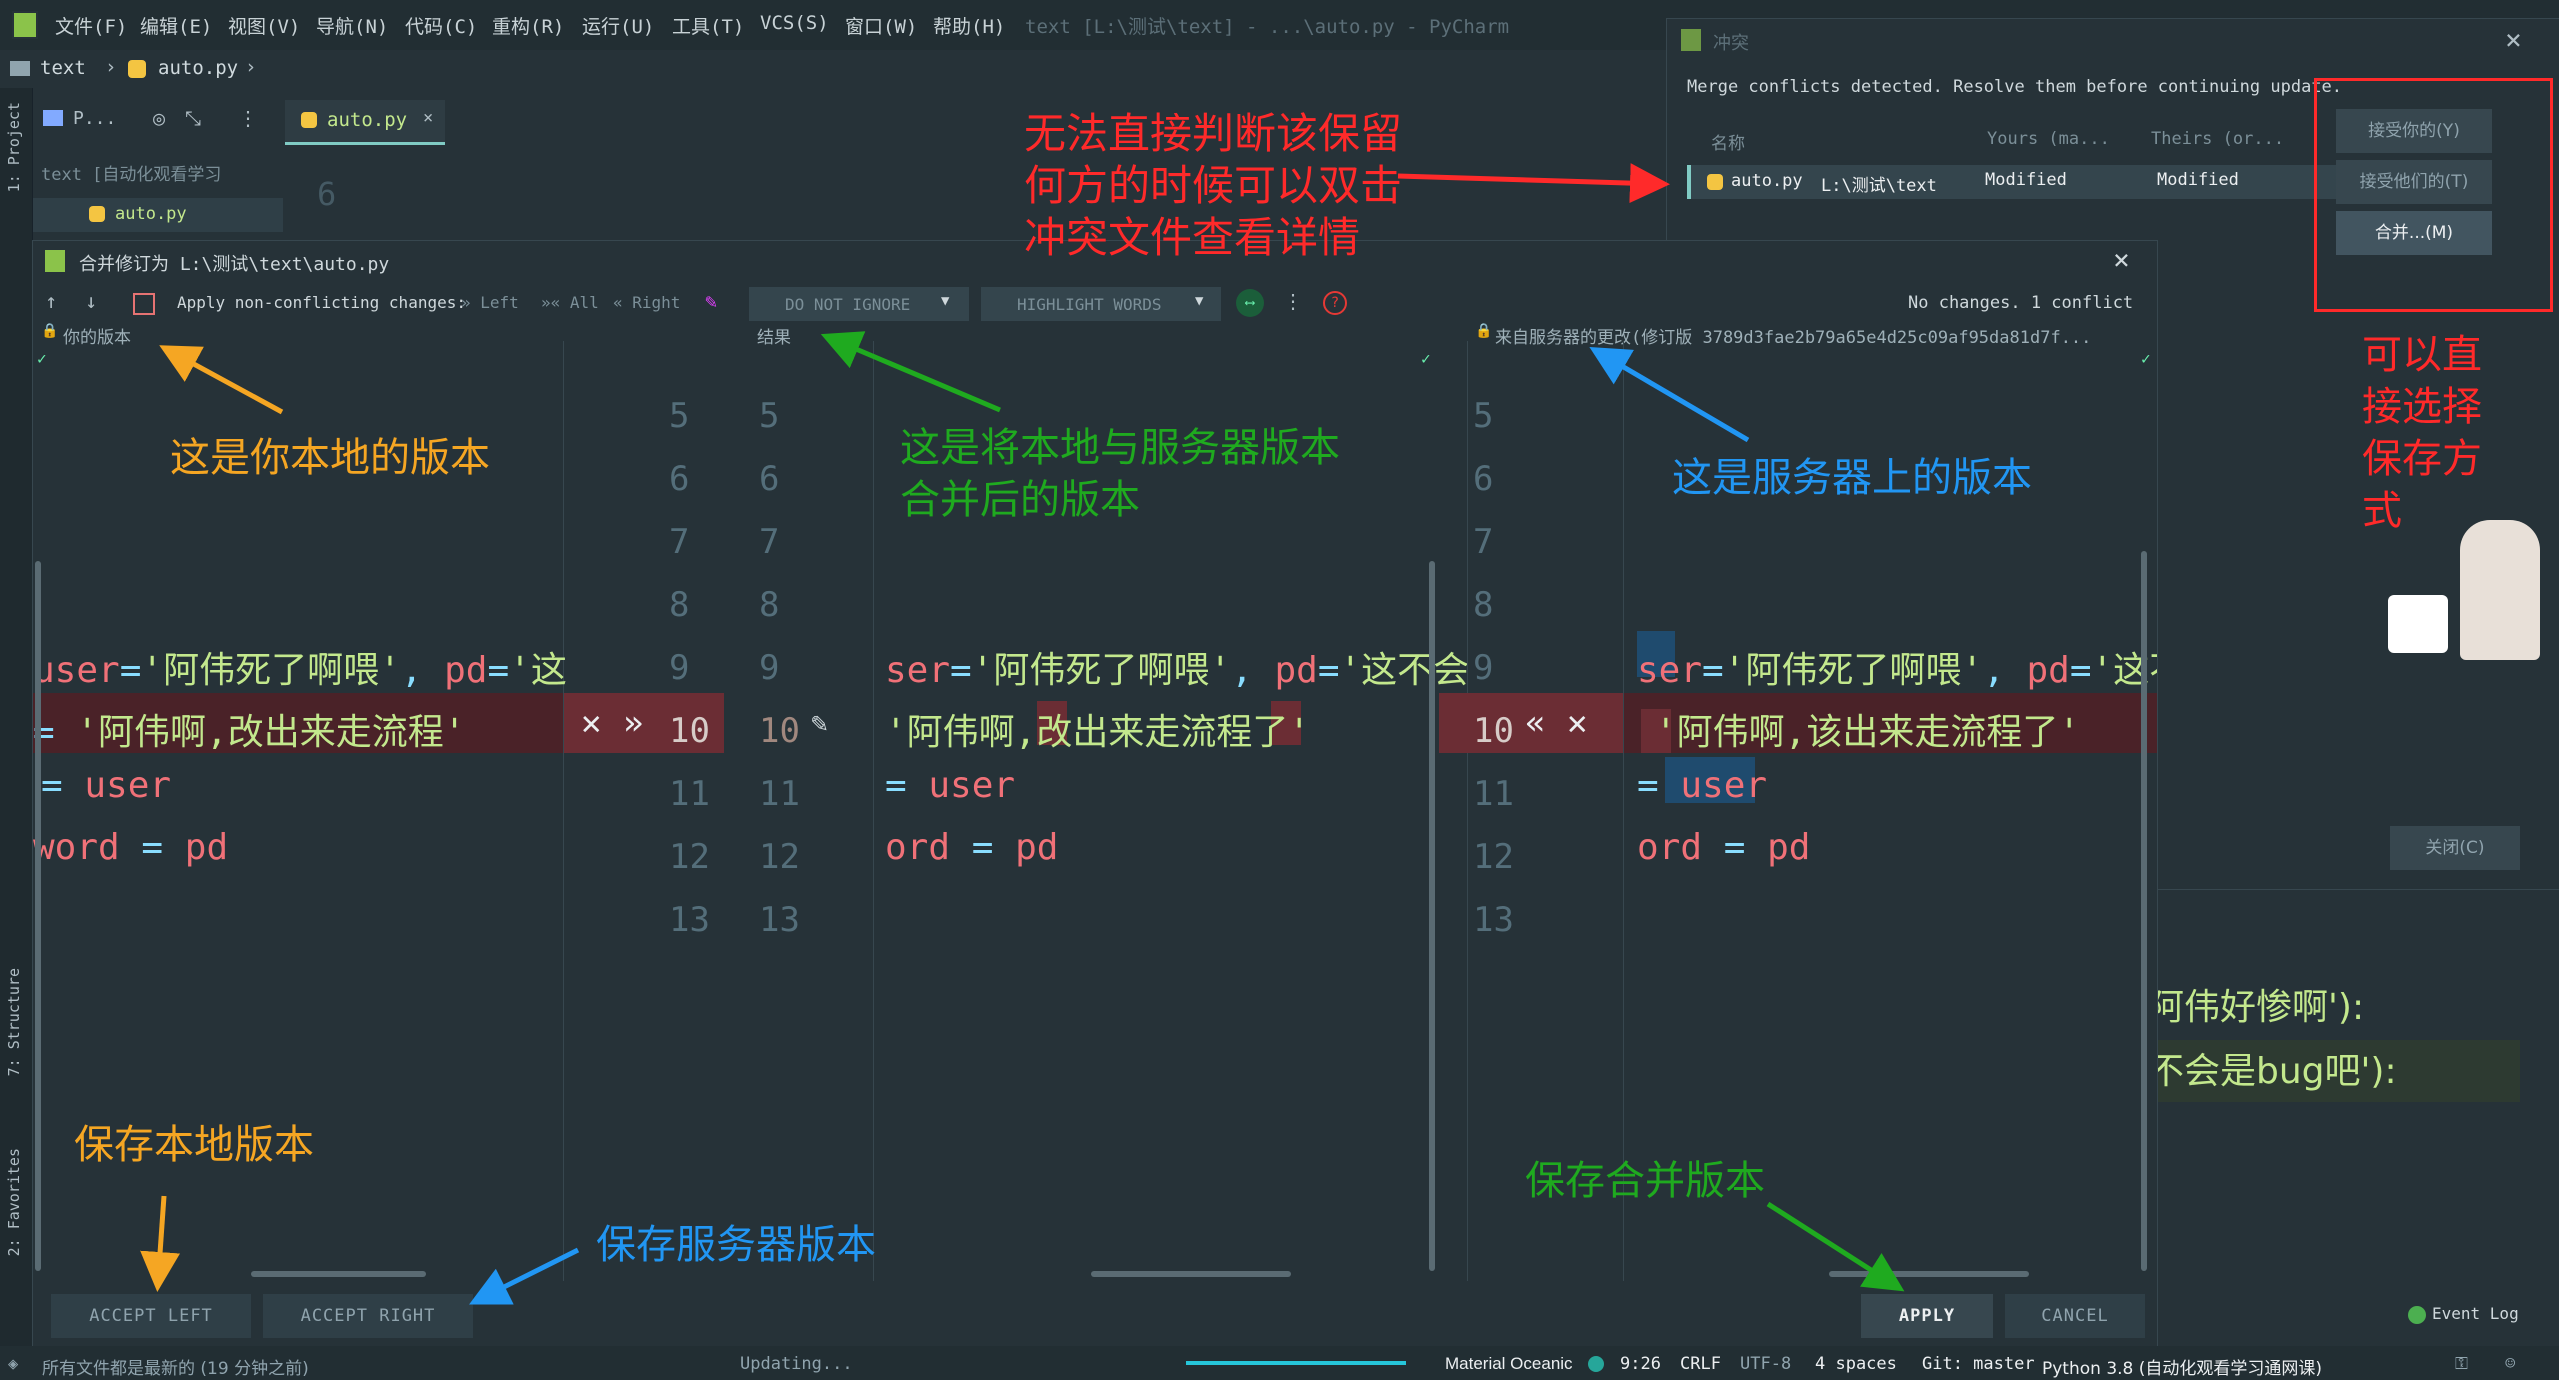  What do you see at coordinates (524, 1276) in the screenshot?
I see `arrow-blue-save-server` at bounding box center [524, 1276].